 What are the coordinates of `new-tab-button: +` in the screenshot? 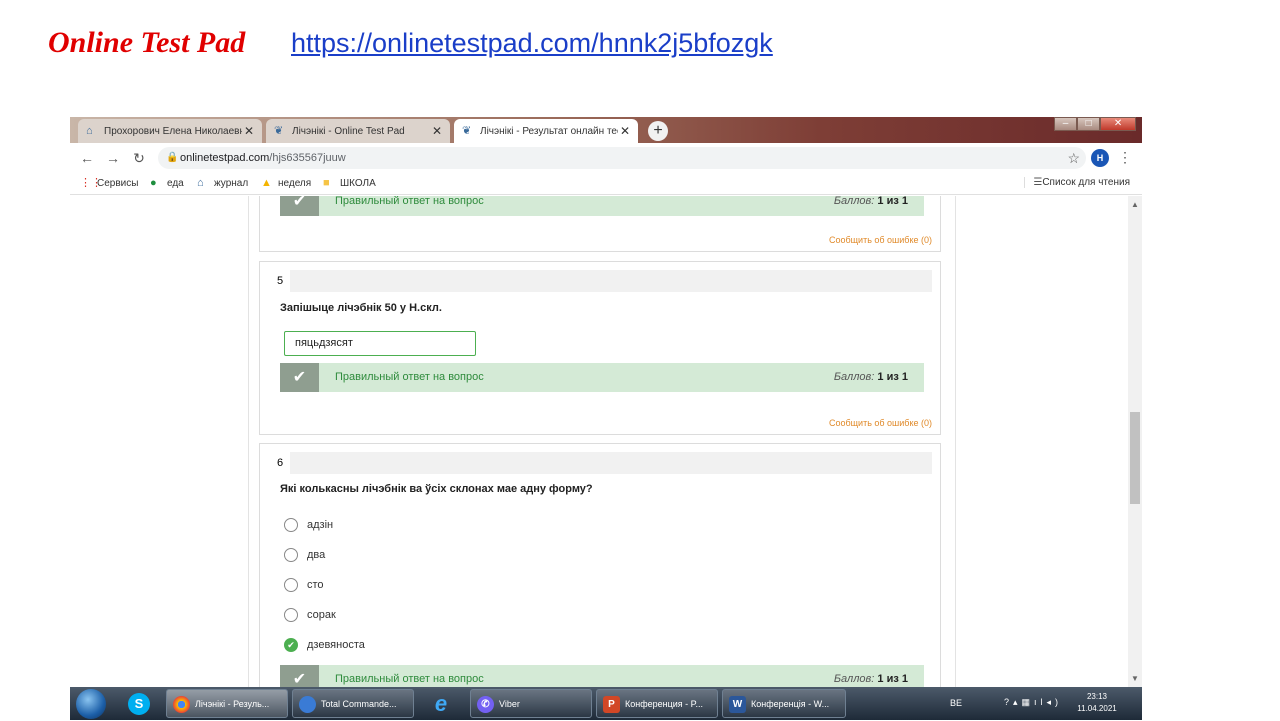 It's located at (658, 131).